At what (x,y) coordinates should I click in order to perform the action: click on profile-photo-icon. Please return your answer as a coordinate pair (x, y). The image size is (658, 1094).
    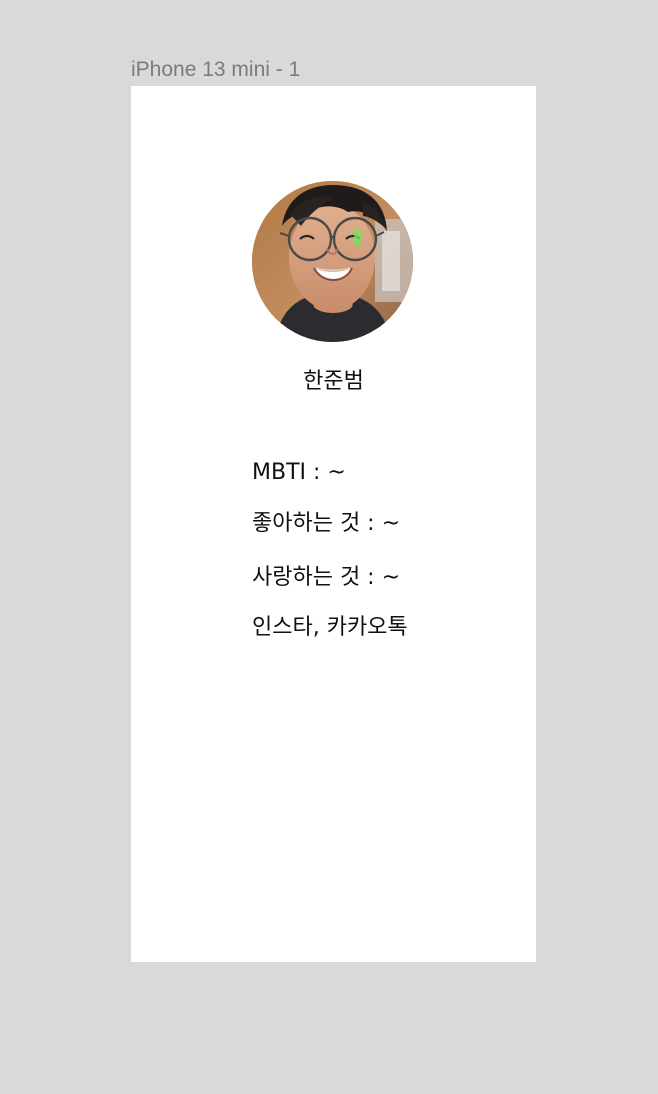
    Looking at the image, I should click on (332, 261).